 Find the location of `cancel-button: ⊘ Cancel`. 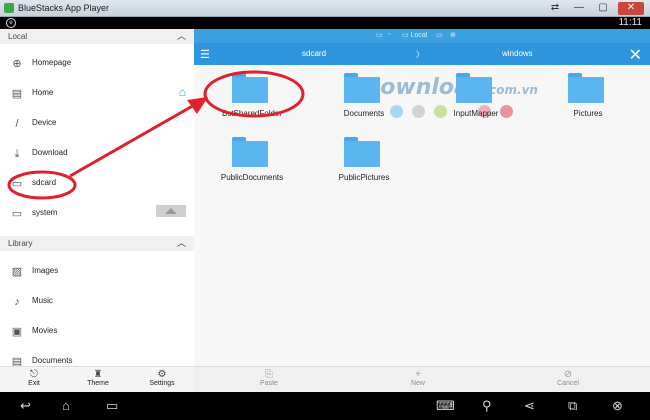

cancel-button: ⊘ Cancel is located at coordinates (568, 378).